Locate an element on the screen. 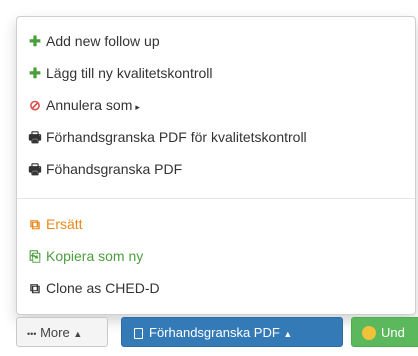 The width and height of the screenshot is (418, 356). file-icon is located at coordinates (138, 333).